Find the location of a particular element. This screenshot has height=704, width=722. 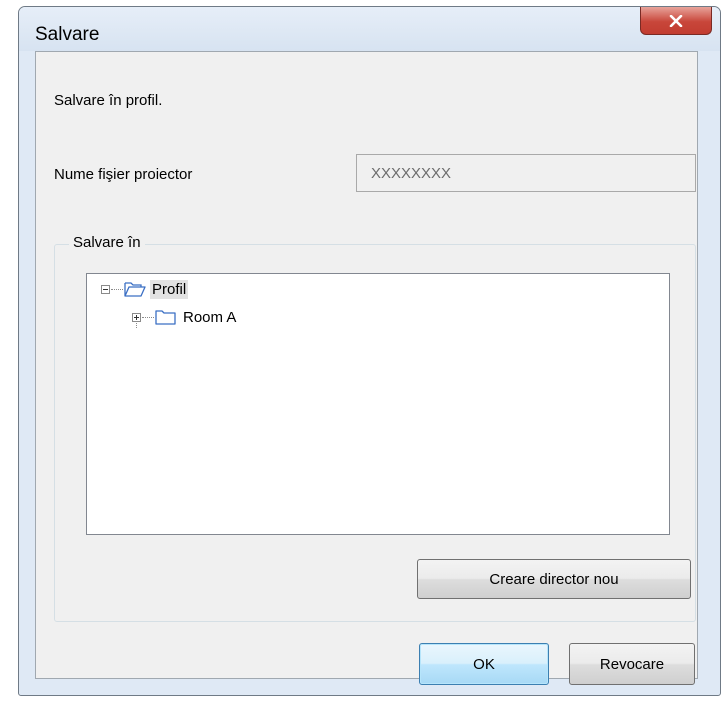

tree-node-profil: Profil is located at coordinates (145, 289).